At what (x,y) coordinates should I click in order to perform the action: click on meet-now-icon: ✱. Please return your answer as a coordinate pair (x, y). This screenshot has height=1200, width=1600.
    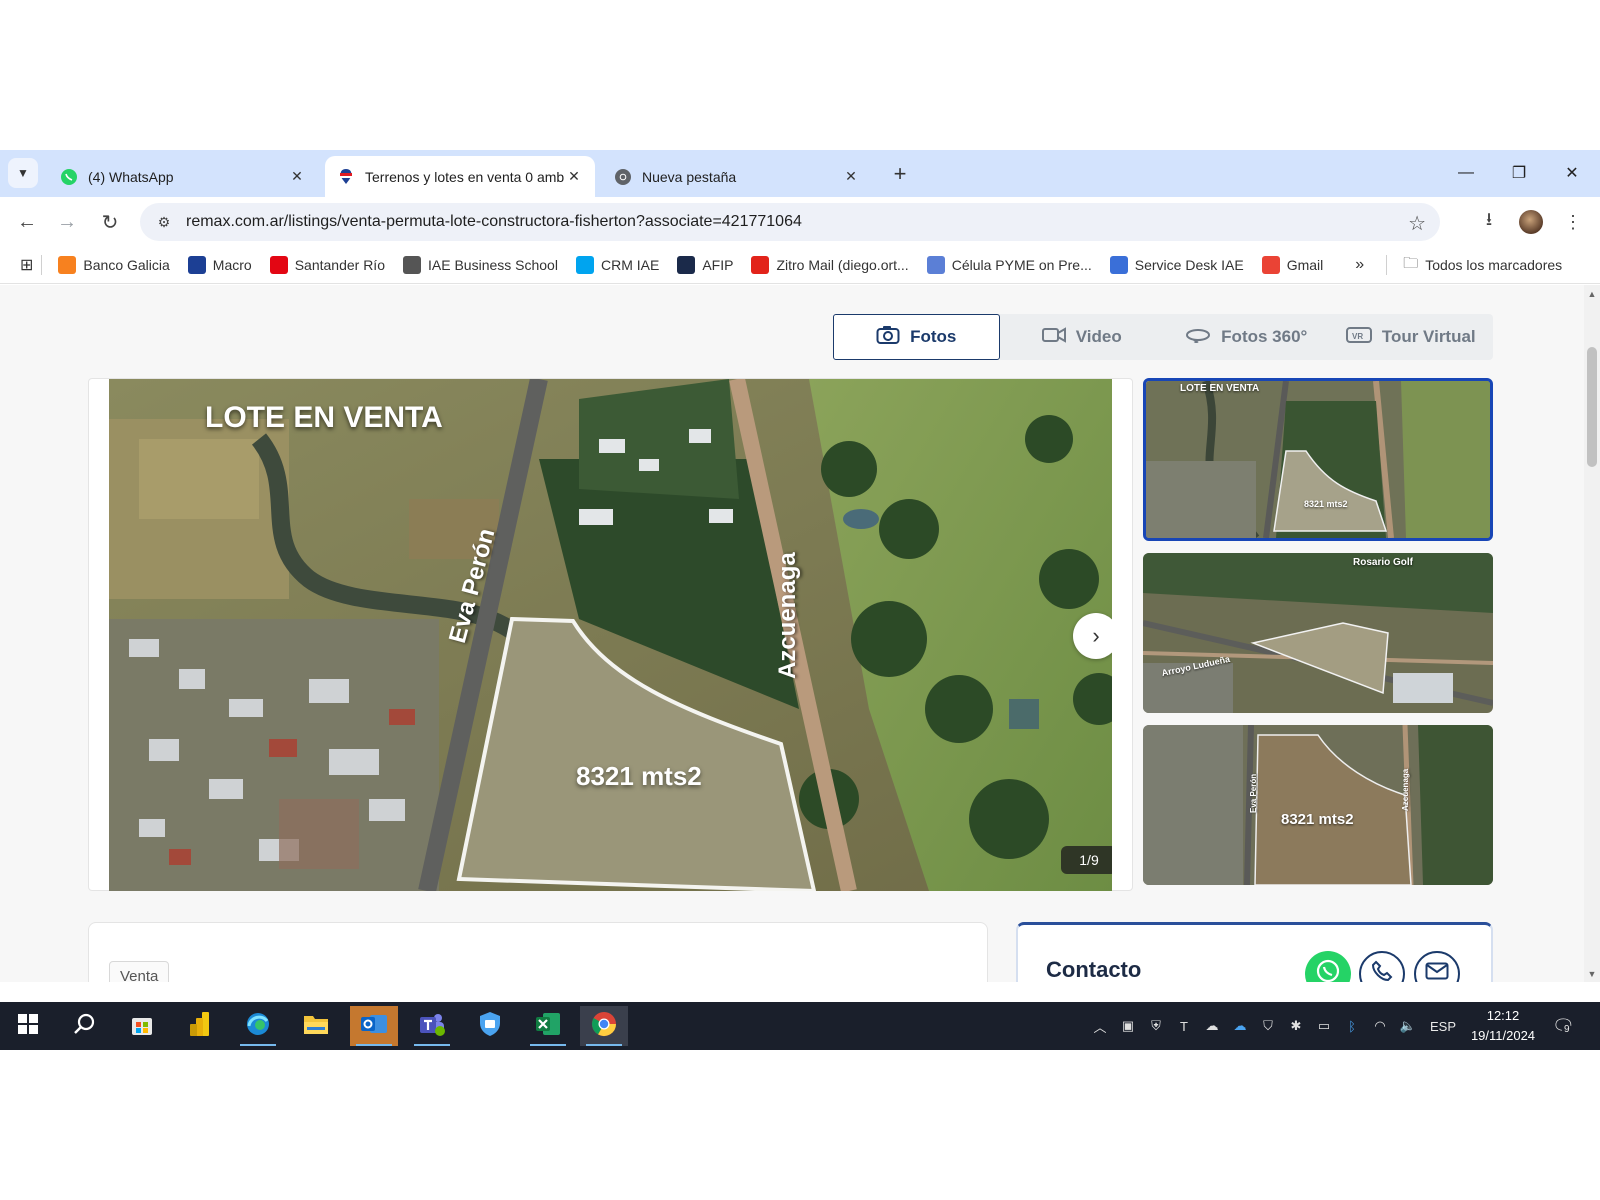
    Looking at the image, I should click on (1296, 1026).